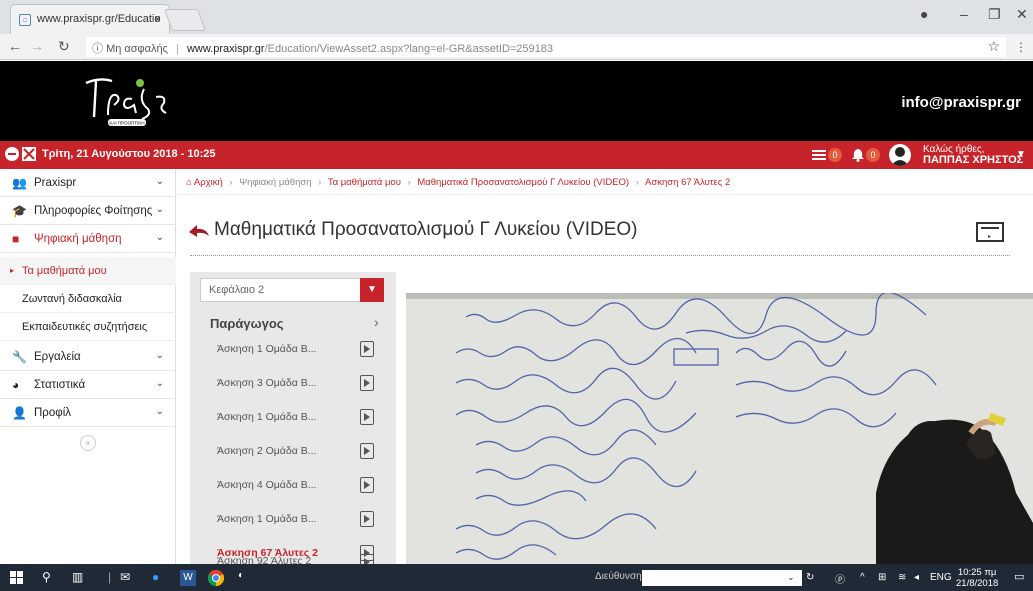 The width and height of the screenshot is (1033, 591). I want to click on fullscreen-icon, so click(30, 155).